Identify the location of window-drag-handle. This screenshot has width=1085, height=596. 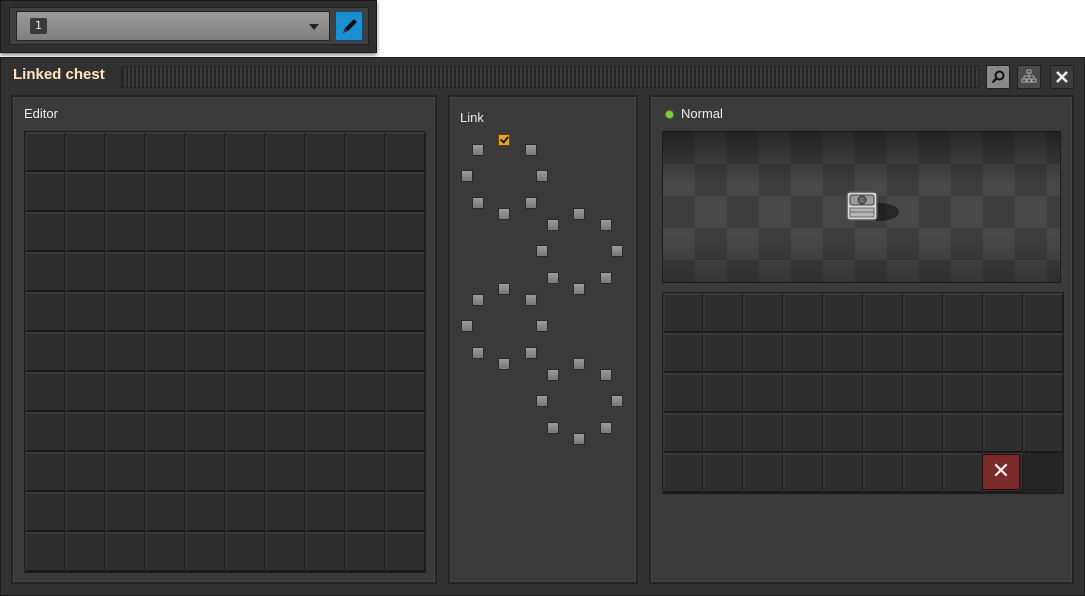
(550, 77).